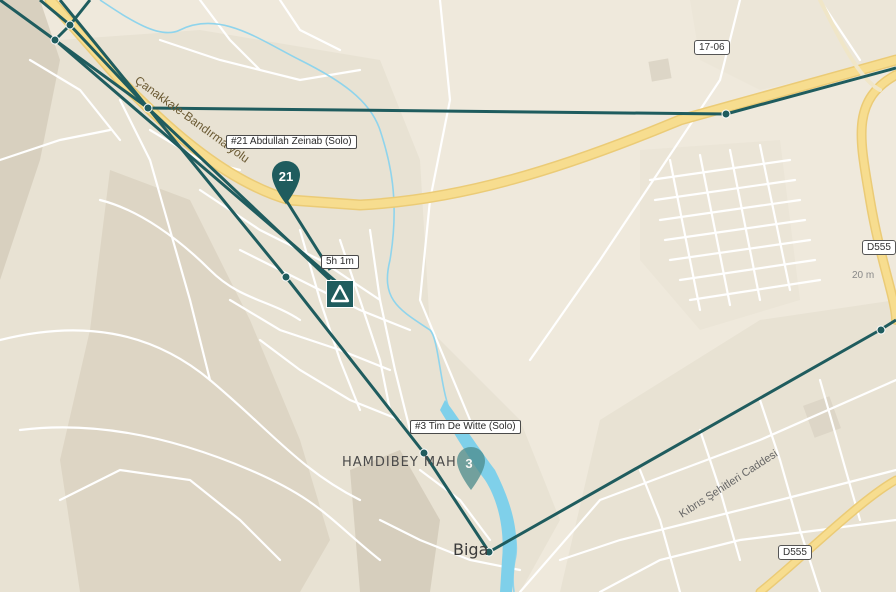 The width and height of the screenshot is (896, 592). What do you see at coordinates (863, 275) in the screenshot?
I see `elevation-label: 20 m` at bounding box center [863, 275].